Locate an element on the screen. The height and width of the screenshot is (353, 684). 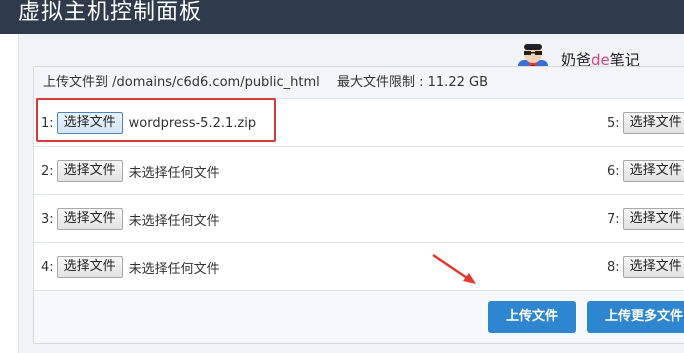
page-title: 虚拟主机控制面板 is located at coordinates (110, 12).